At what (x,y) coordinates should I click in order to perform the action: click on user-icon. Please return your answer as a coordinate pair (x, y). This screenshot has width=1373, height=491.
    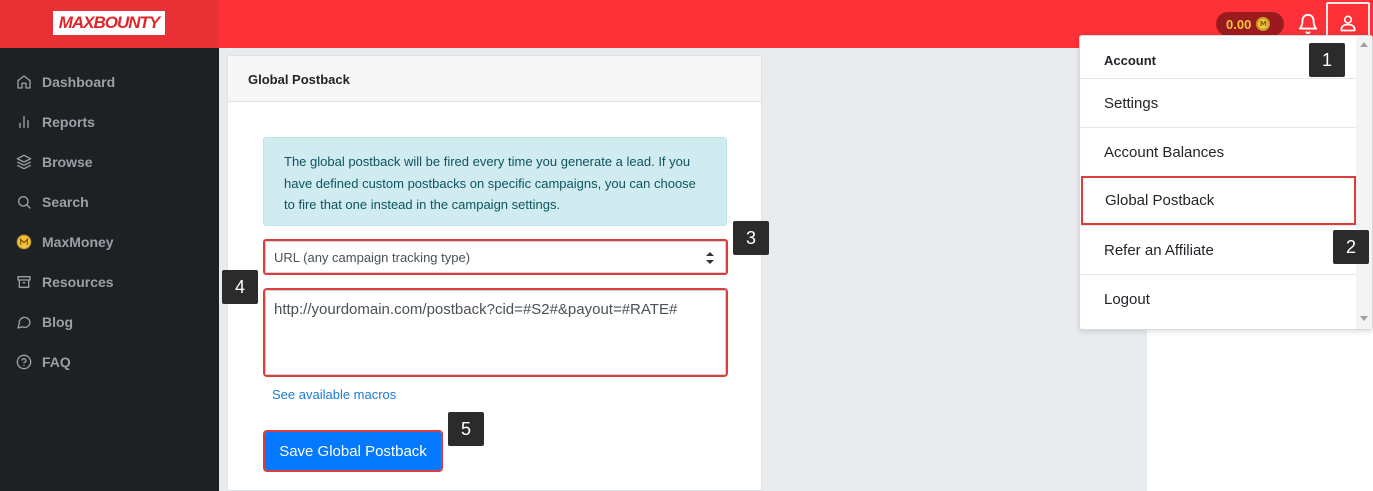
    Looking at the image, I should click on (1348, 23).